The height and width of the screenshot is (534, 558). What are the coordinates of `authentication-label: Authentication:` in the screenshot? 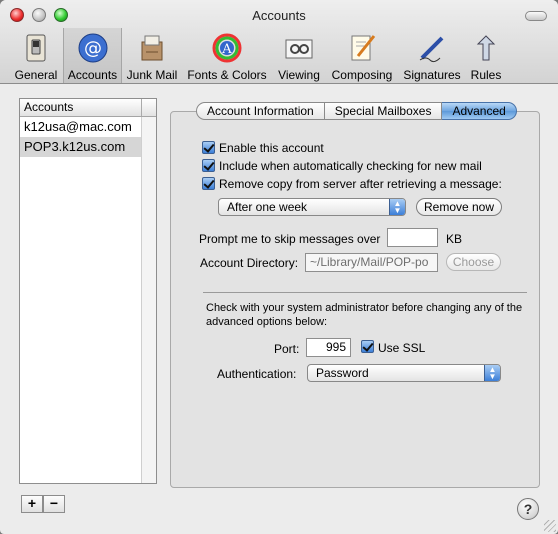 It's located at (257, 374).